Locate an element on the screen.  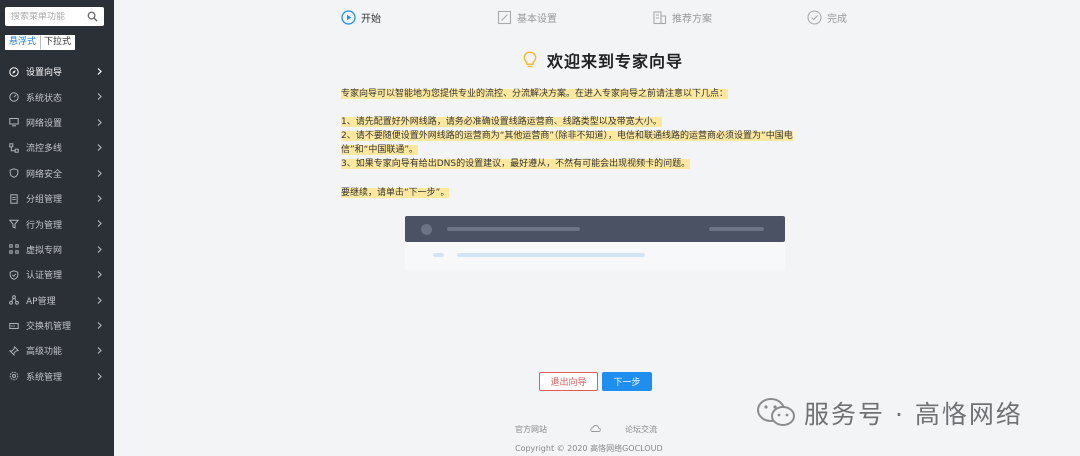
next-step-button: 下一步 is located at coordinates (627, 381).